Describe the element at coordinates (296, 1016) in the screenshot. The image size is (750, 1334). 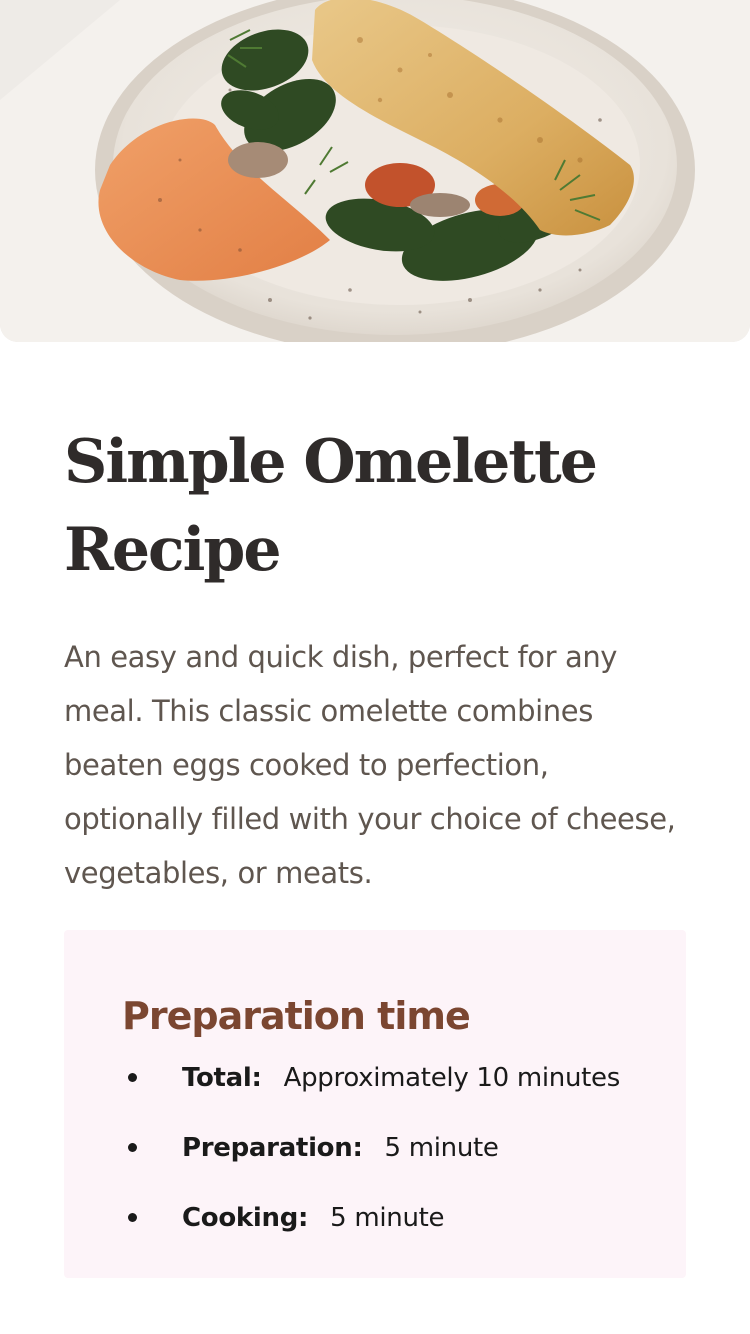
I see `preparation-time-heading: Preparation time` at that location.